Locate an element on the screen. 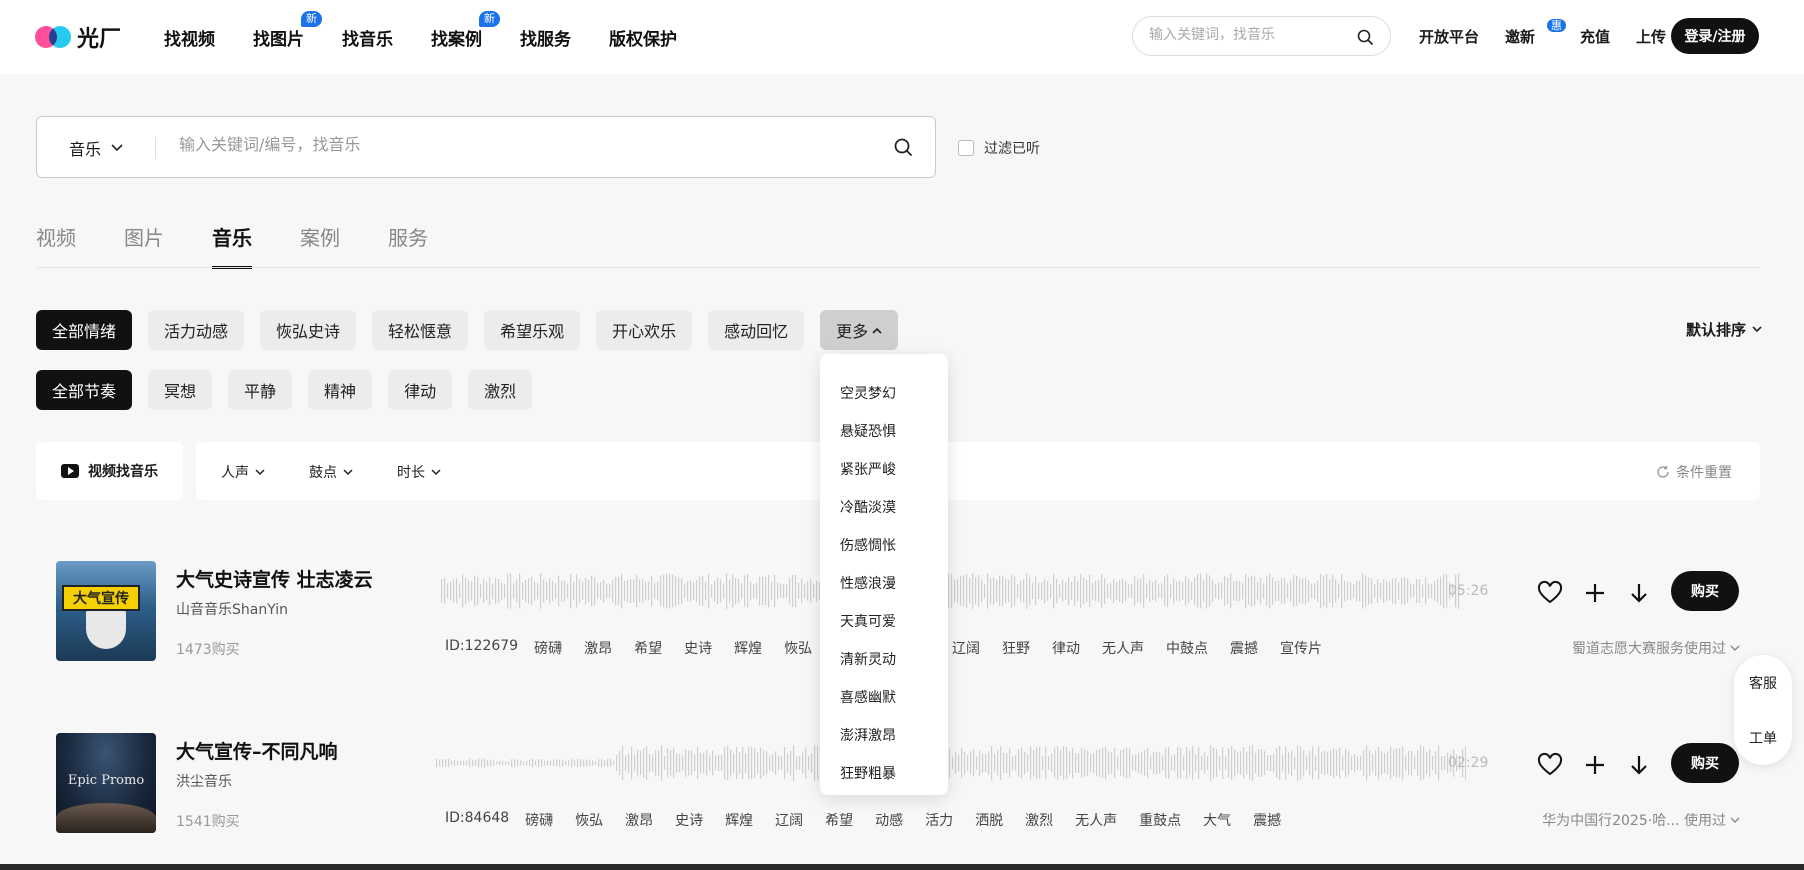 This screenshot has width=1804, height=870. tag: 中鼓点 is located at coordinates (1187, 648).